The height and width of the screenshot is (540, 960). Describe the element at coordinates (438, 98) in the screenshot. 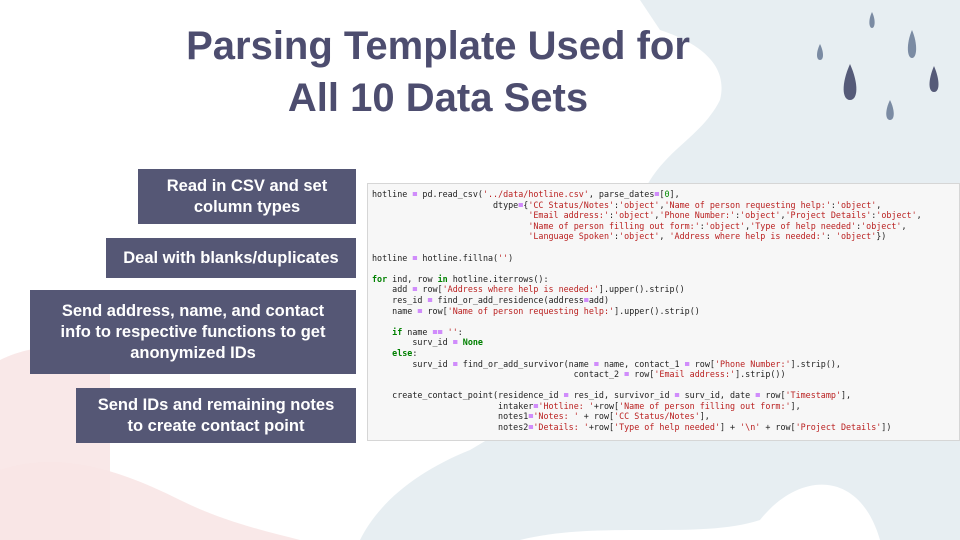

I see `title-line-2: All 10 Data Sets` at that location.